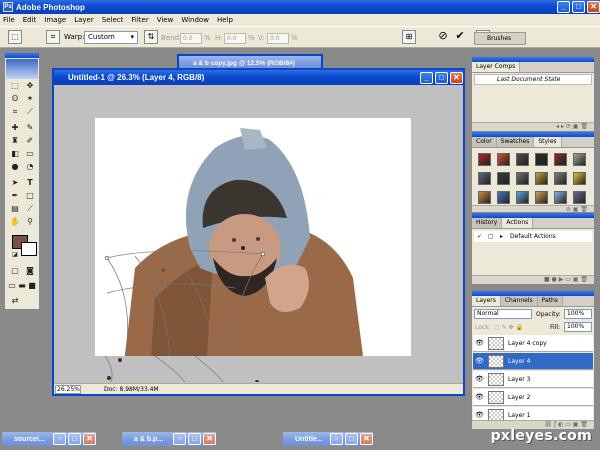 This screenshot has height=450, width=600. Describe the element at coordinates (30, 98) in the screenshot. I see `magic-wand-tool-icon: ✶` at that location.